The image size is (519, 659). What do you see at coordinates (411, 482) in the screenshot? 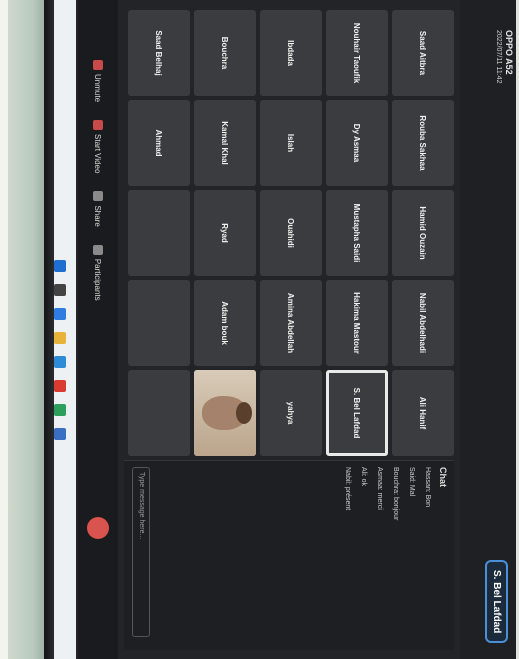
I see `chat-message: Said: Mal` at bounding box center [411, 482].